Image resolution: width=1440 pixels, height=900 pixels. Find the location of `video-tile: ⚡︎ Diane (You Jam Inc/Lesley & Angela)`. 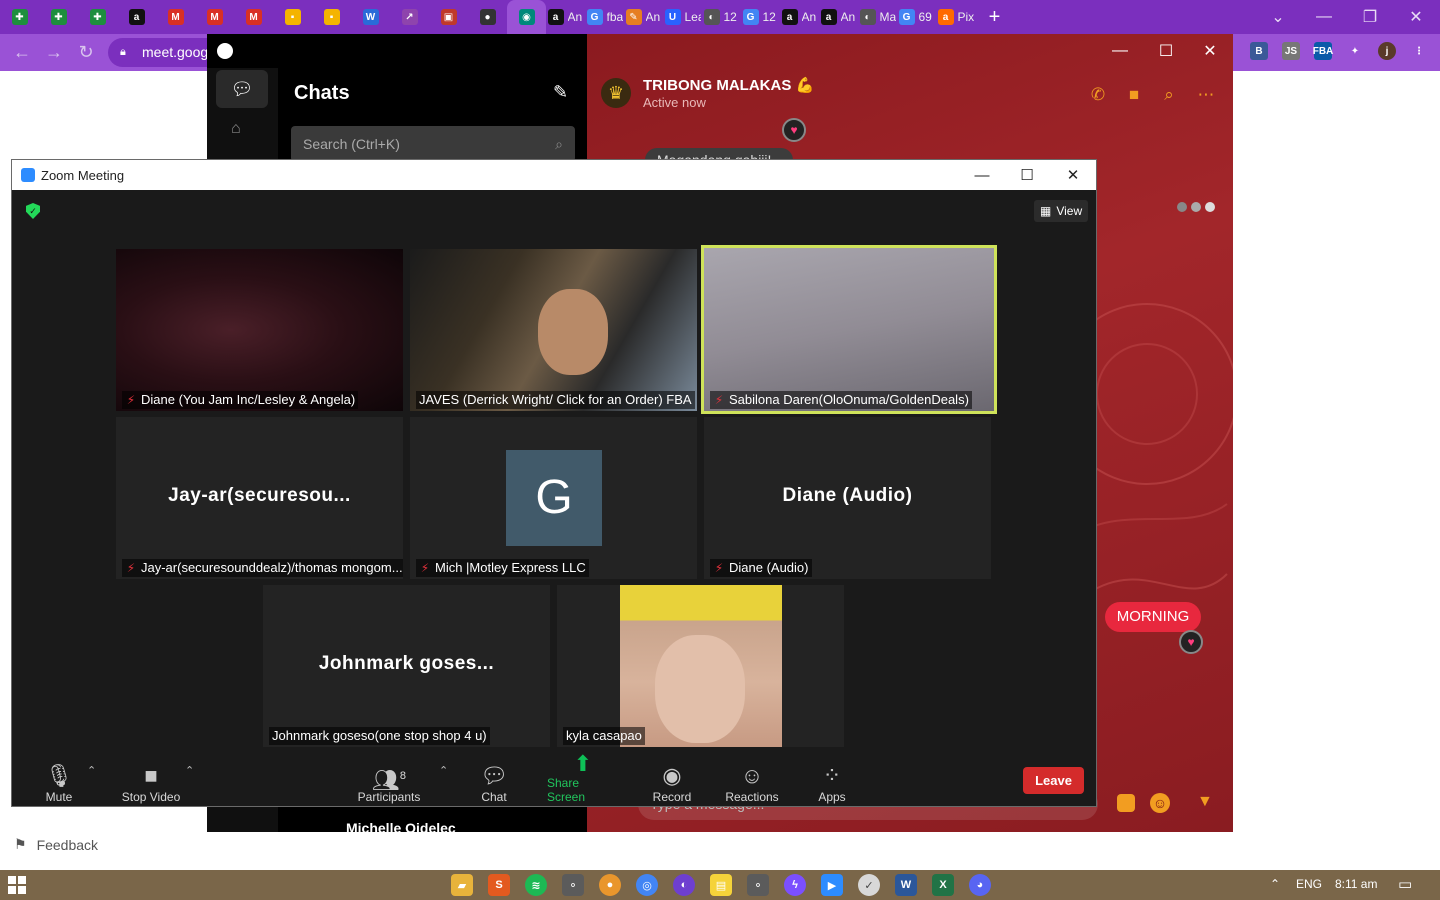

video-tile: ⚡︎ Diane (You Jam Inc/Lesley & Angela) is located at coordinates (259, 330).